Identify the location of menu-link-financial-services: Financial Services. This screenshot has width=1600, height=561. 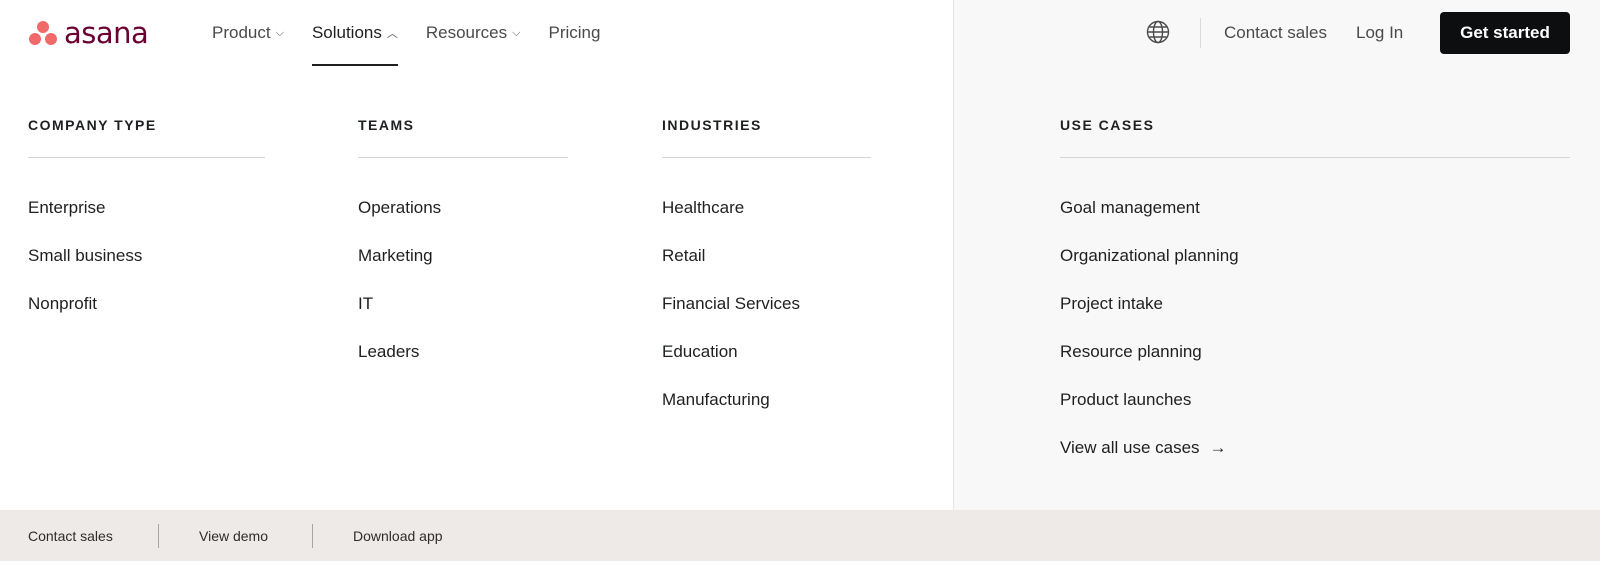
(766, 318).